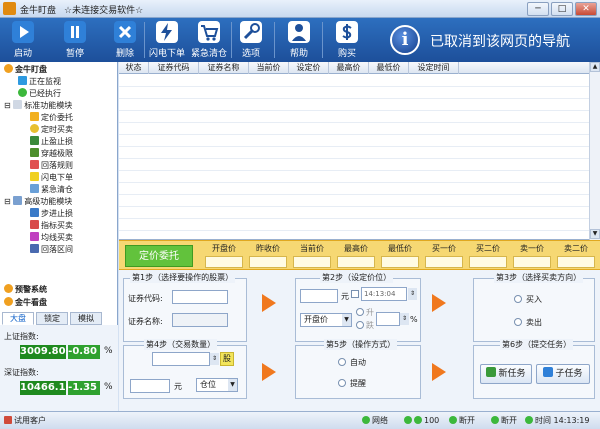 This screenshot has height=429, width=600. What do you see at coordinates (9, 105) in the screenshot?
I see `collapse-icon: ⊟` at bounding box center [9, 105].